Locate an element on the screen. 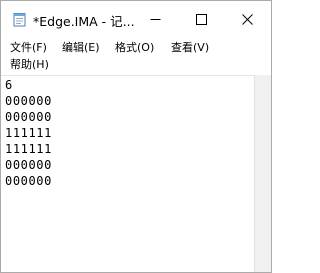 This screenshot has height=273, width=320. menu-bar: 文件(F) 编辑(E) 格式(O) 查看(V) 帮助(H) is located at coordinates (136, 56).